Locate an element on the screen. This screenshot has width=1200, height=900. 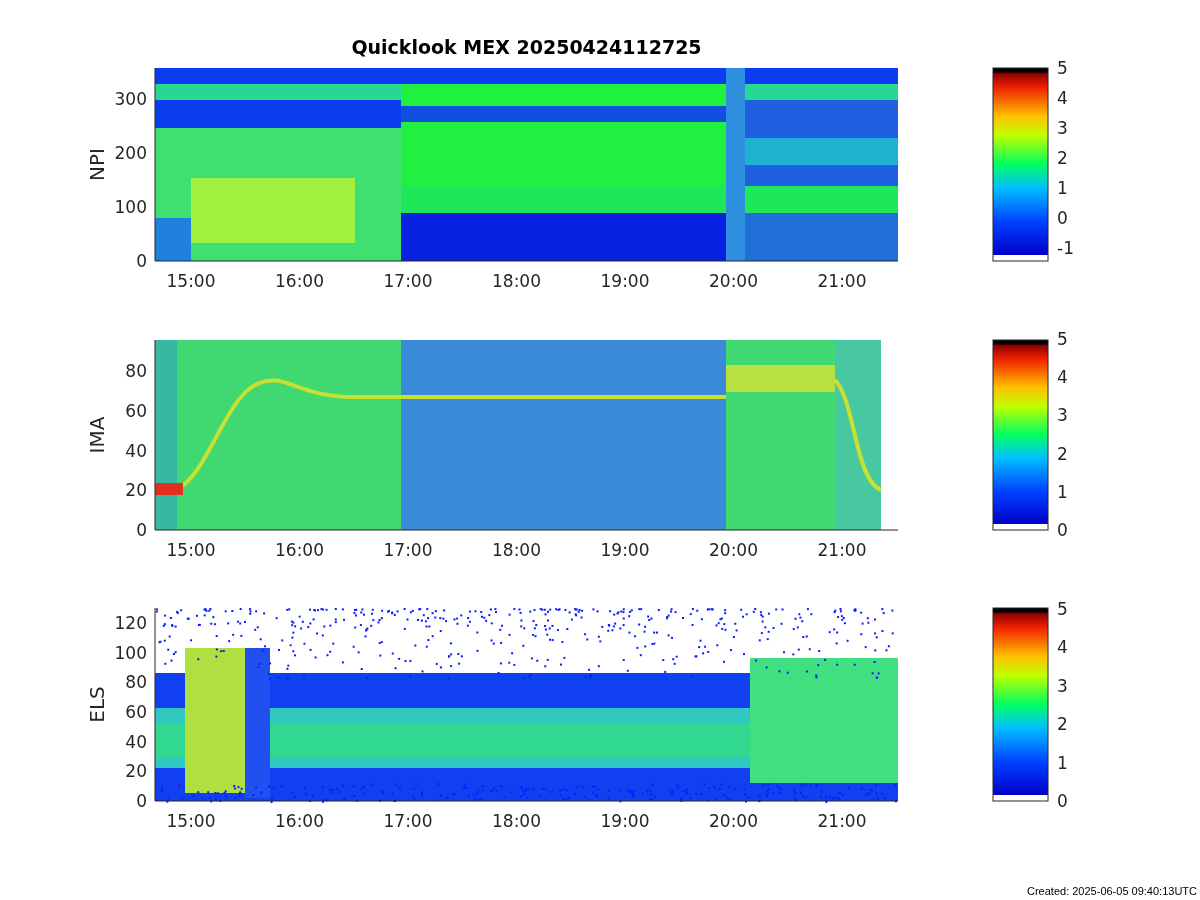
creation-timestamp: Created: 2025-06-05 09:40:13UTC is located at coordinates (1112, 891).